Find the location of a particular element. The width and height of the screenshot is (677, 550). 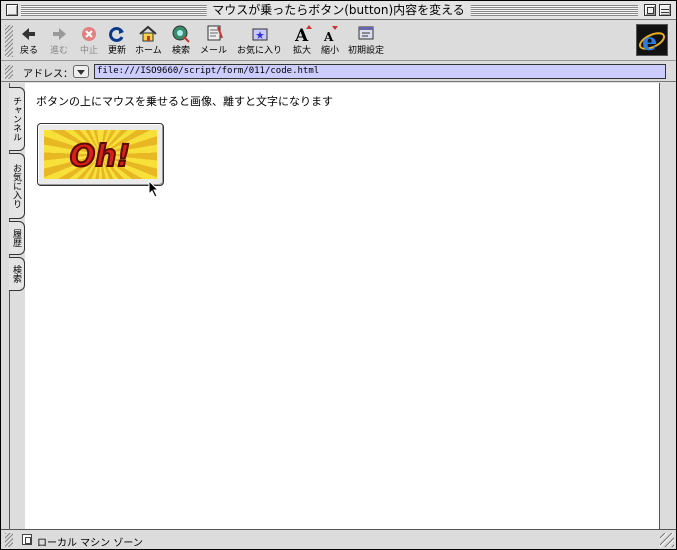

home-button: ホーム is located at coordinates (148, 40).